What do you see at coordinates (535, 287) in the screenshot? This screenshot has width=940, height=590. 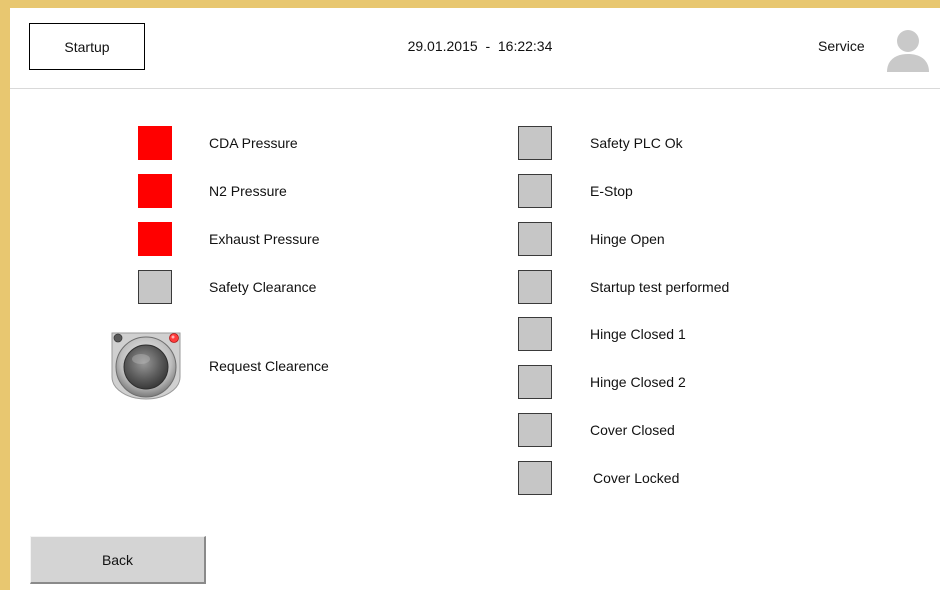 I see `startup-test-indicator` at bounding box center [535, 287].